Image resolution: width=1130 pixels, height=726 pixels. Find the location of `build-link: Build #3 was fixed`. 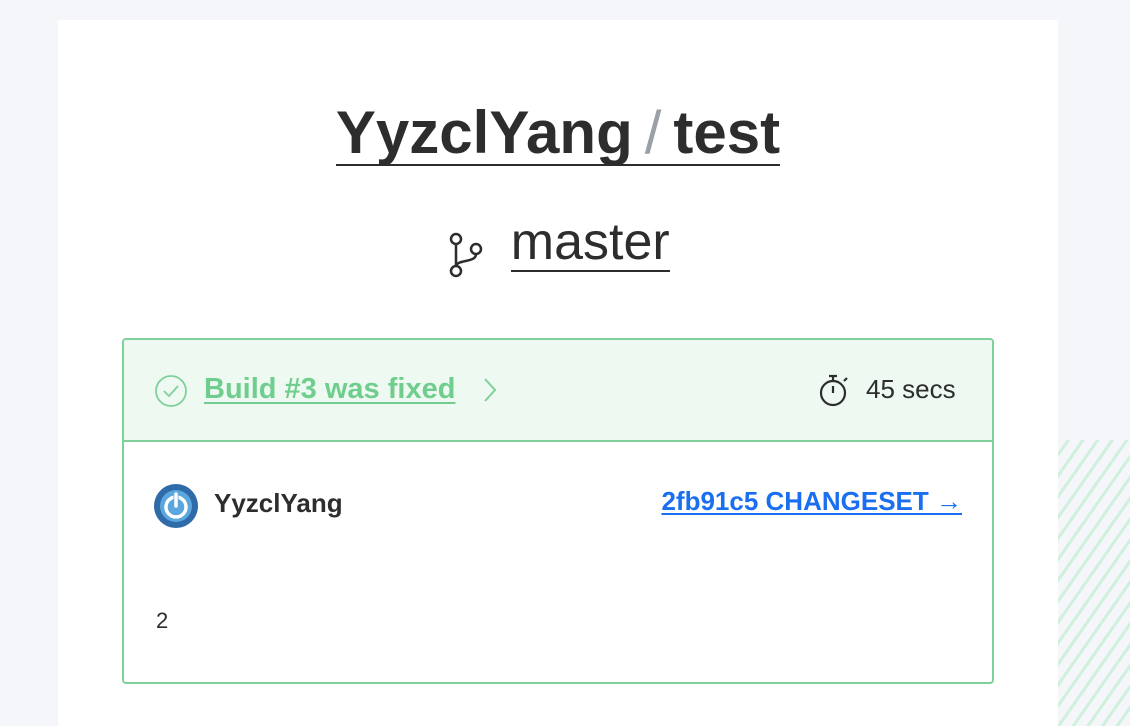

build-link: Build #3 was fixed is located at coordinates (329, 389).